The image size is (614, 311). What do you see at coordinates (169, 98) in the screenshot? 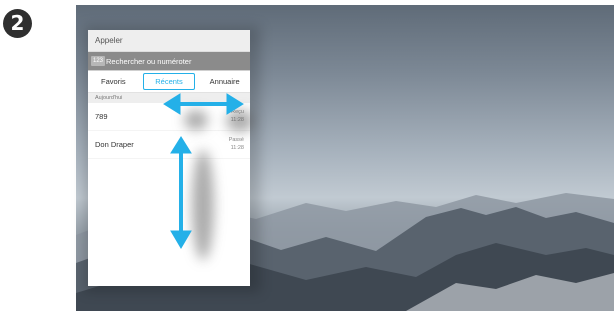
I see `section-label-today: Aujourd'hui` at bounding box center [169, 98].